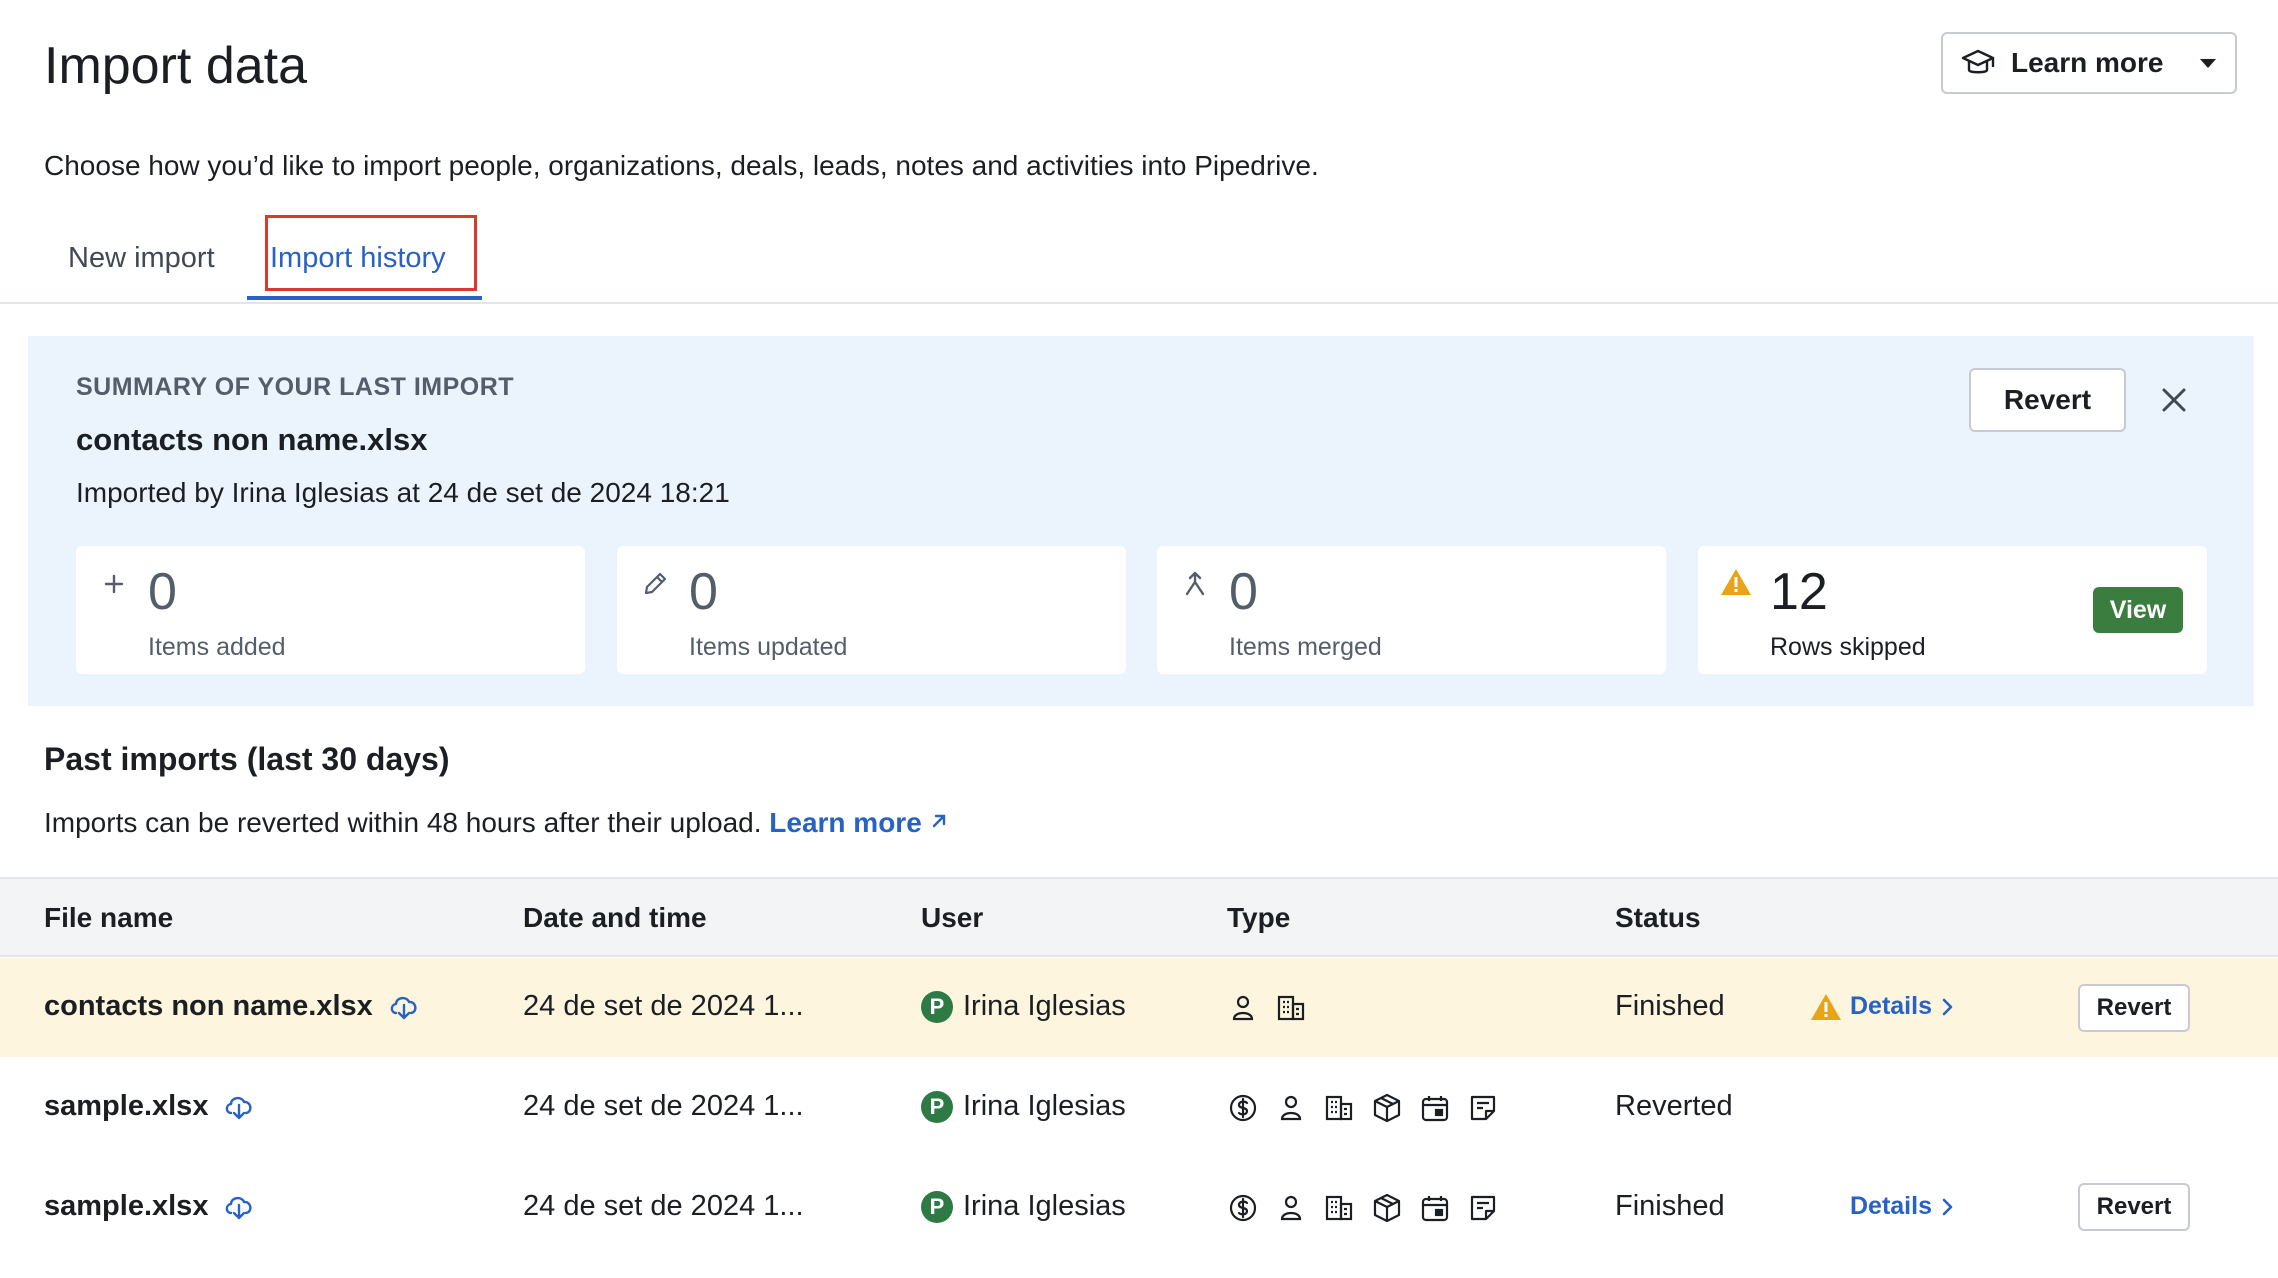 The image size is (2278, 1278). Describe the element at coordinates (1139, 917) in the screenshot. I see `table-header` at that location.